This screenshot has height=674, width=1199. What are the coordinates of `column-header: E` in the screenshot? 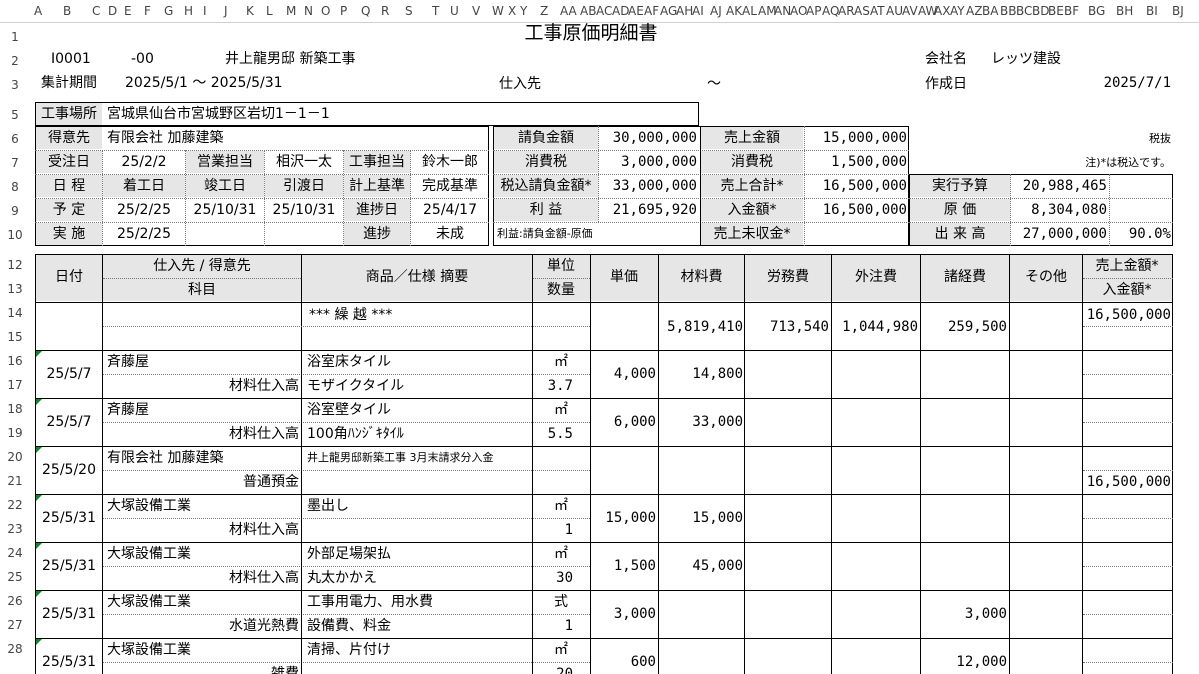 It's located at (128, 11).